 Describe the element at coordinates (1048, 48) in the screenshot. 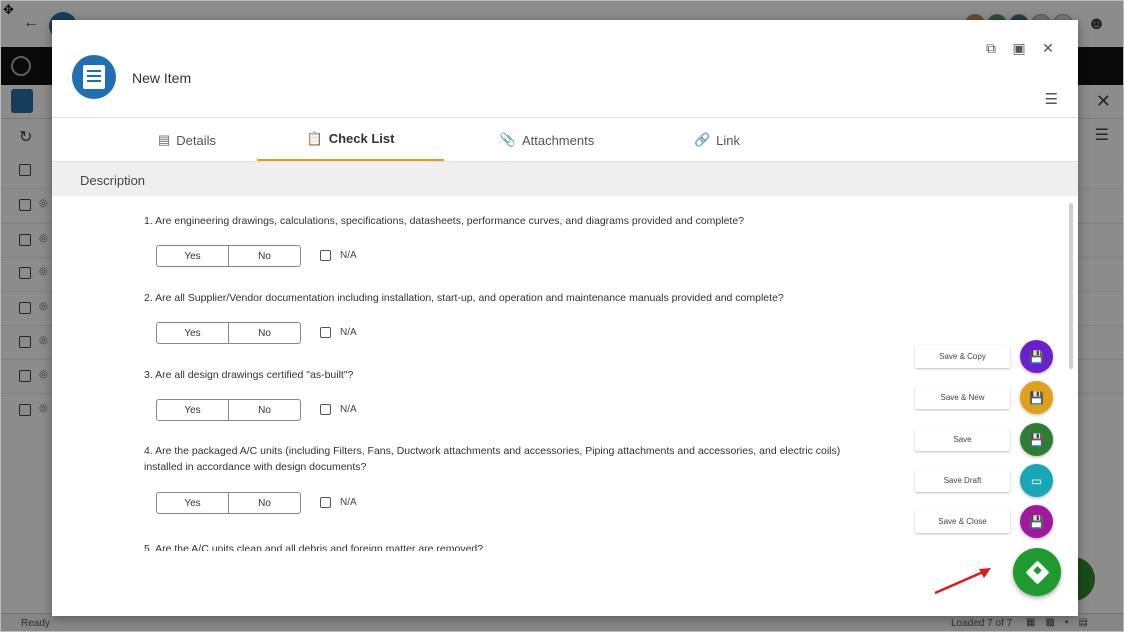

I see `close-dialog-icon: ✕` at that location.